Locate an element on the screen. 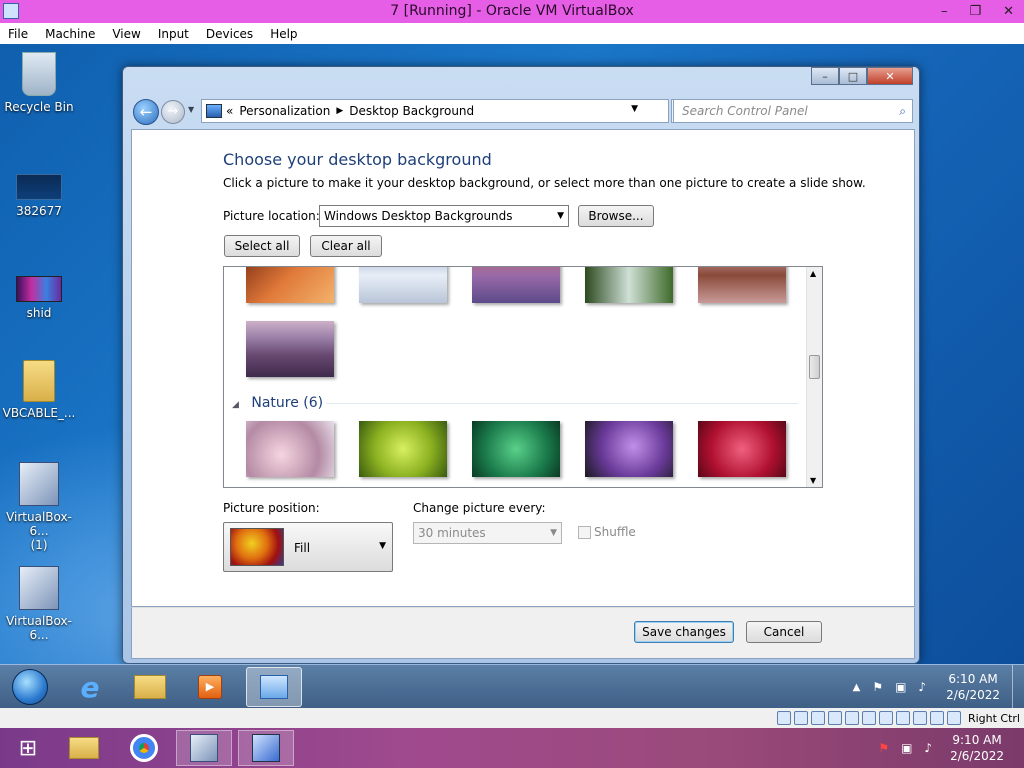 The width and height of the screenshot is (1024, 768). position-preview-icon is located at coordinates (257, 547).